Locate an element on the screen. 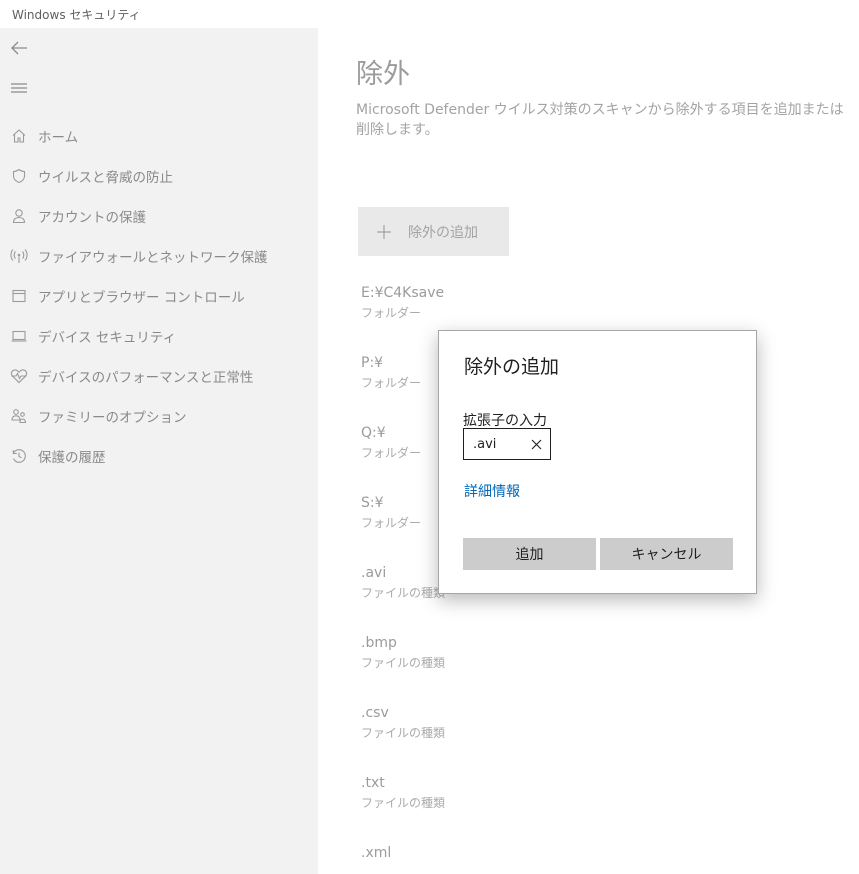 The width and height of the screenshot is (859, 874). exclusion-name: E:¥C4Ksave is located at coordinates (403, 293).